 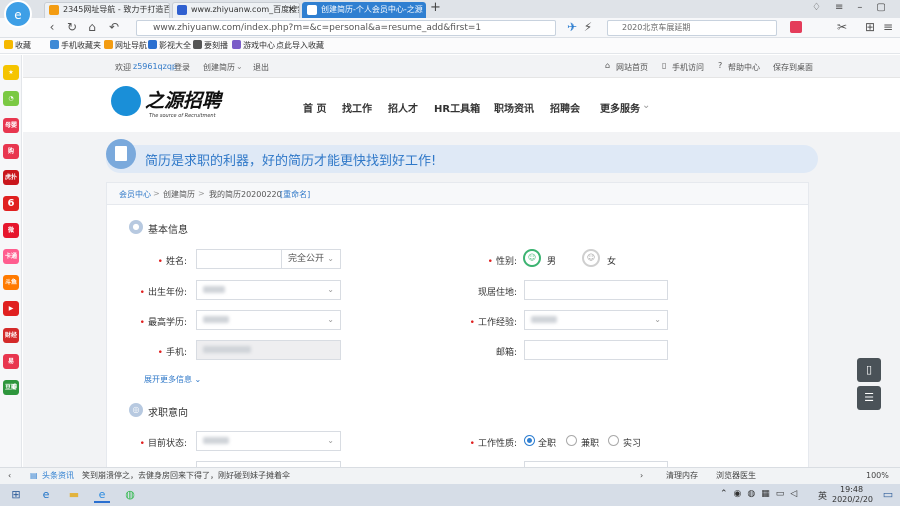 What do you see at coordinates (236, 10) in the screenshot?
I see `tab-baidu: www.zhiyuanw.com_百度搜索 ×` at bounding box center [236, 10].